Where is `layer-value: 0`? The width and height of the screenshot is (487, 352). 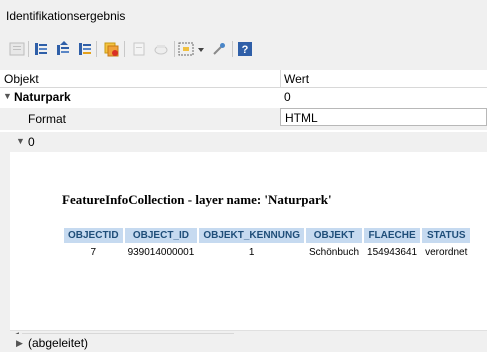
layer-value: 0 is located at coordinates (287, 97).